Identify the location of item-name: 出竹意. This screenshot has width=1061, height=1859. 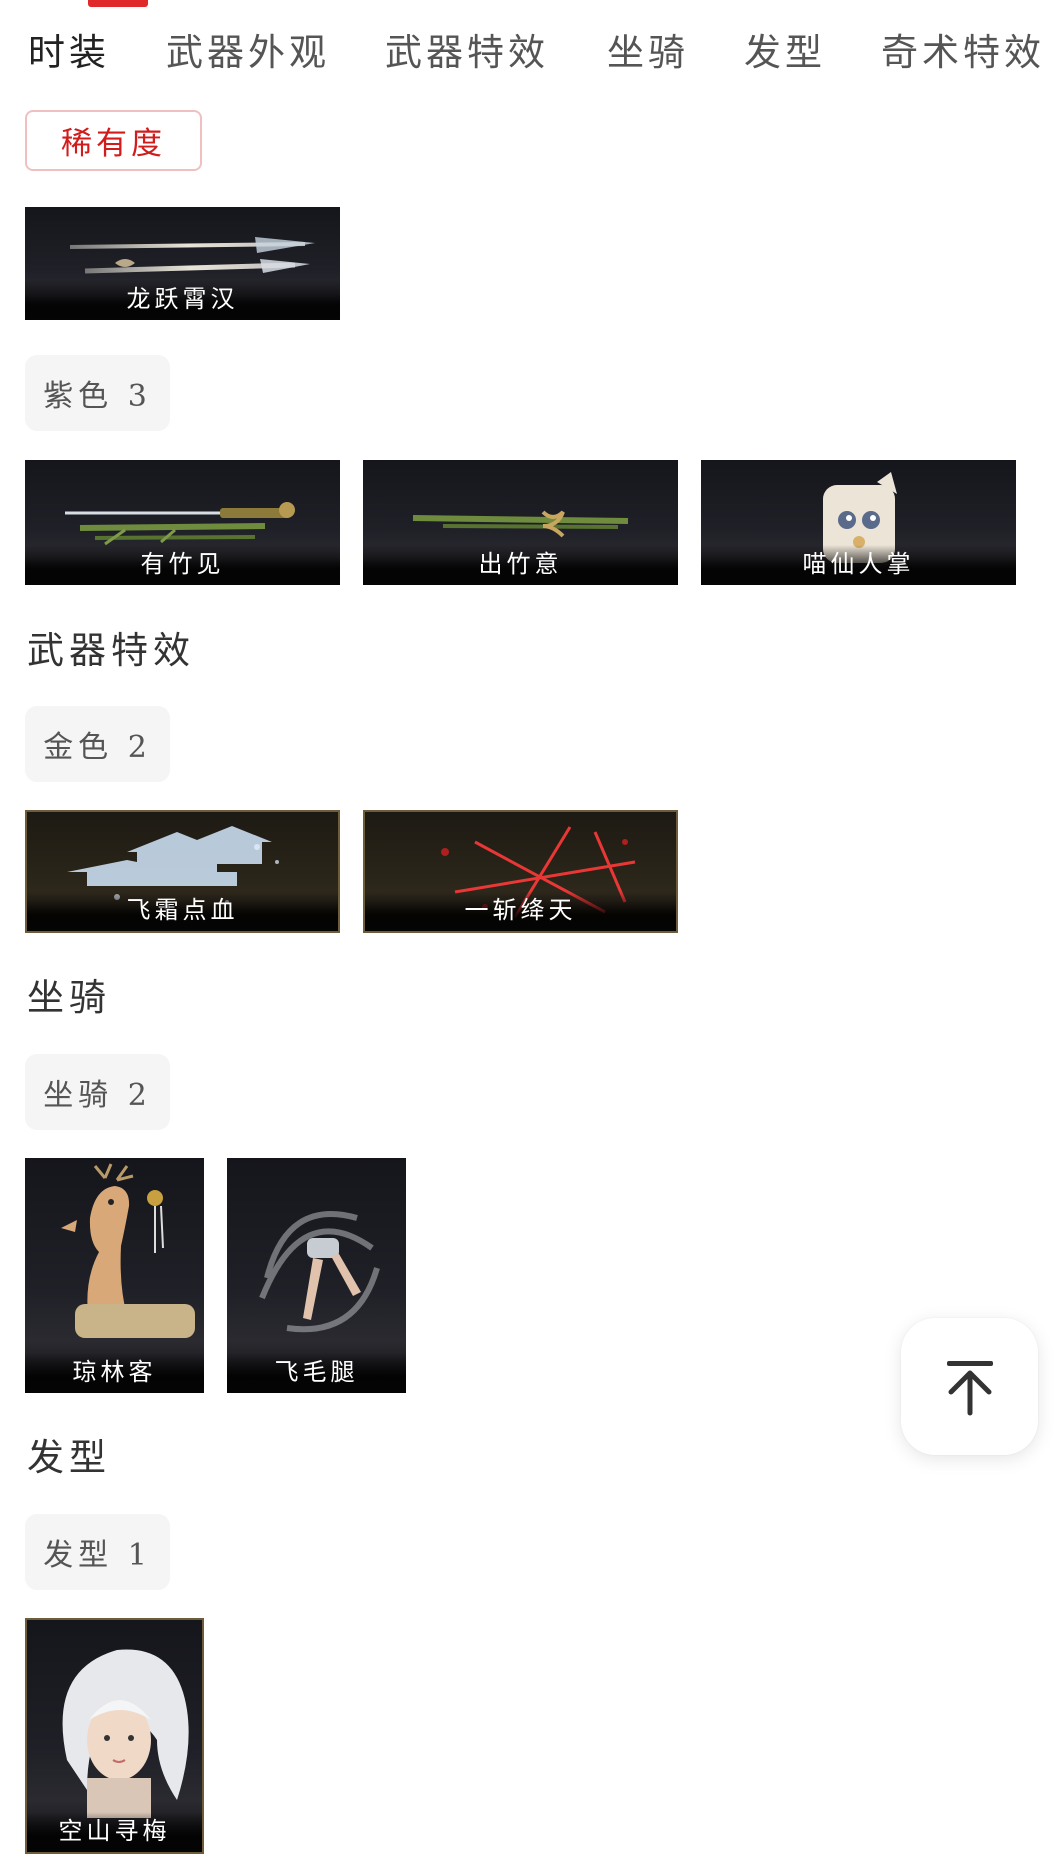
(520, 564).